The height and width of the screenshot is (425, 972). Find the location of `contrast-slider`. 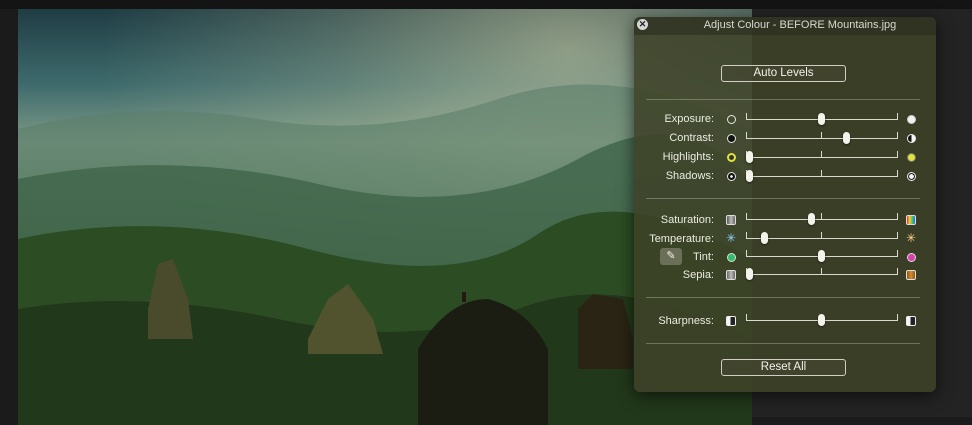

contrast-slider is located at coordinates (822, 138).